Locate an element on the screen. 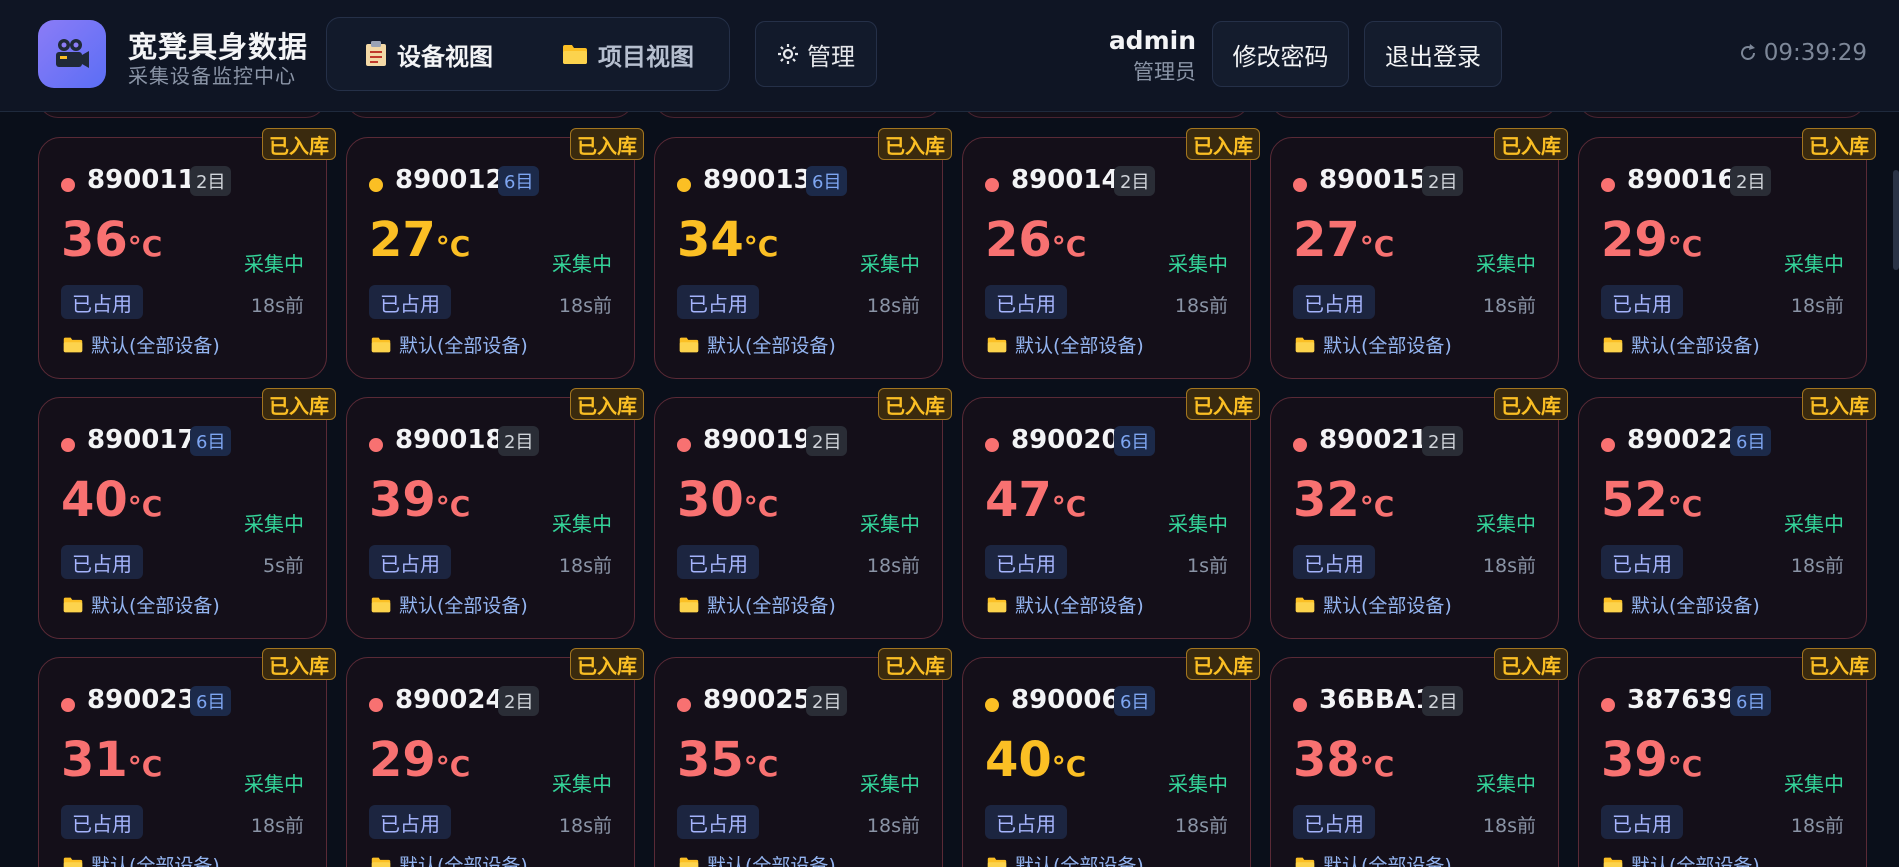  device-card: 已入库 890018 2目 39°C 采集中 已占用 18s前 默认(全部设备) is located at coordinates (495, 513).